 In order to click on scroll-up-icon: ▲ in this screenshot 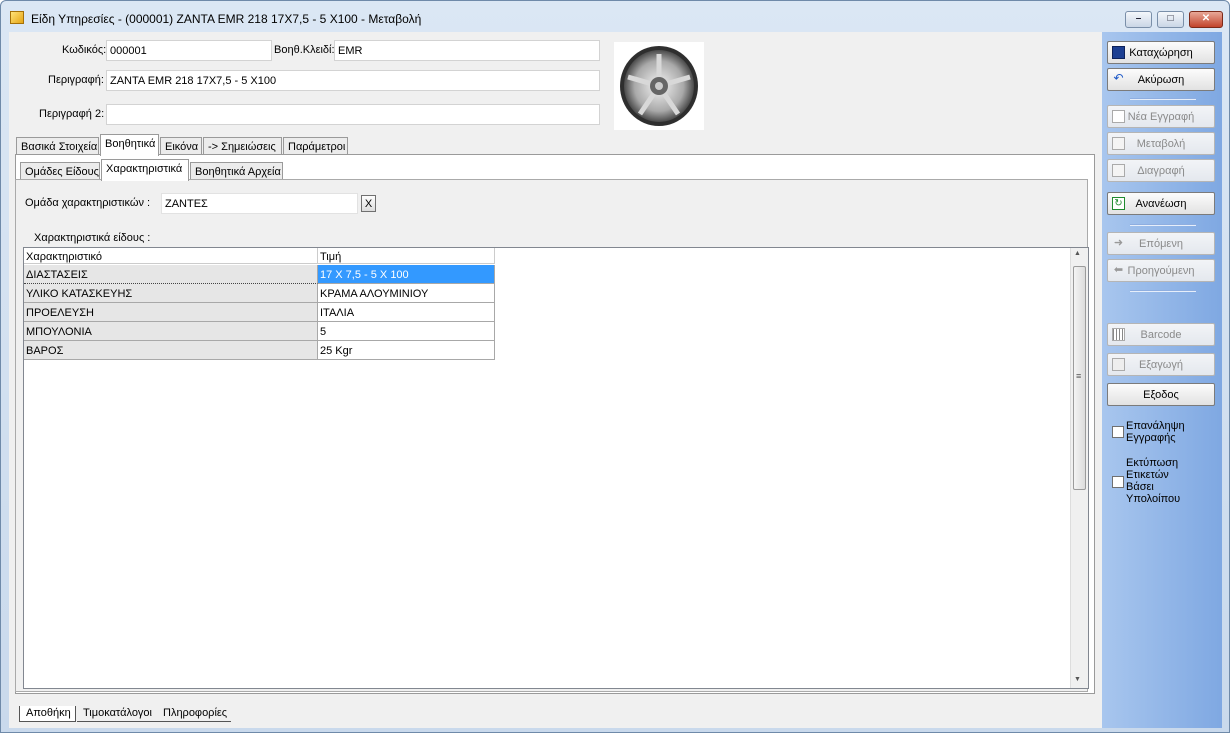, I will do `click(1077, 253)`.